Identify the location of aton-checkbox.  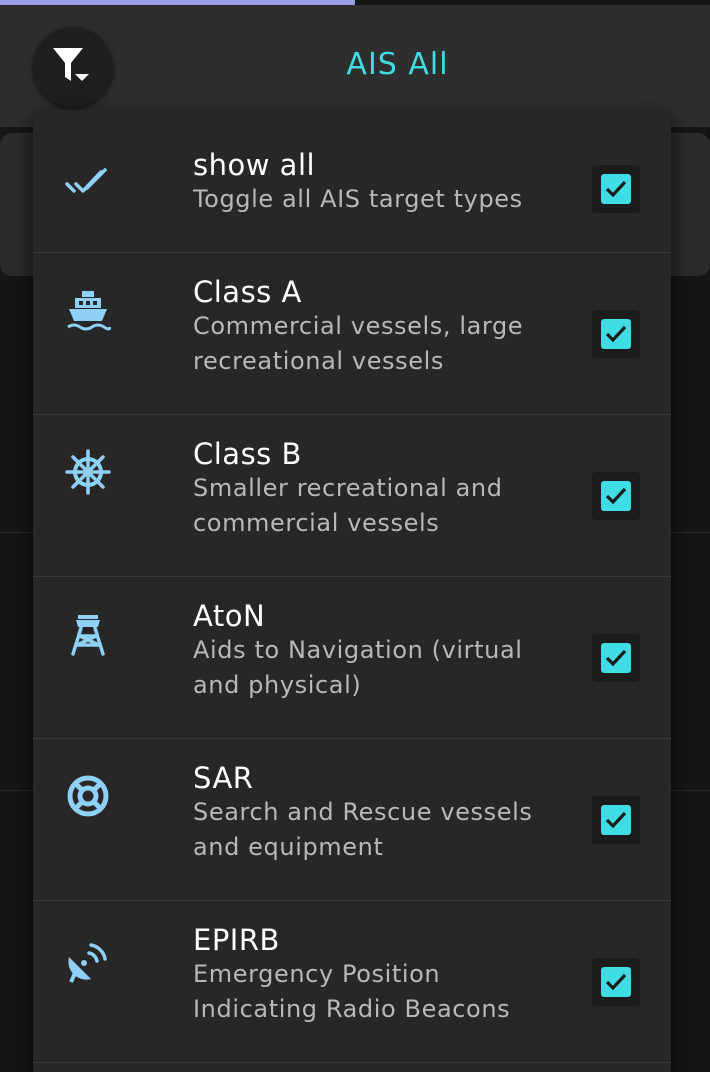
(616, 658).